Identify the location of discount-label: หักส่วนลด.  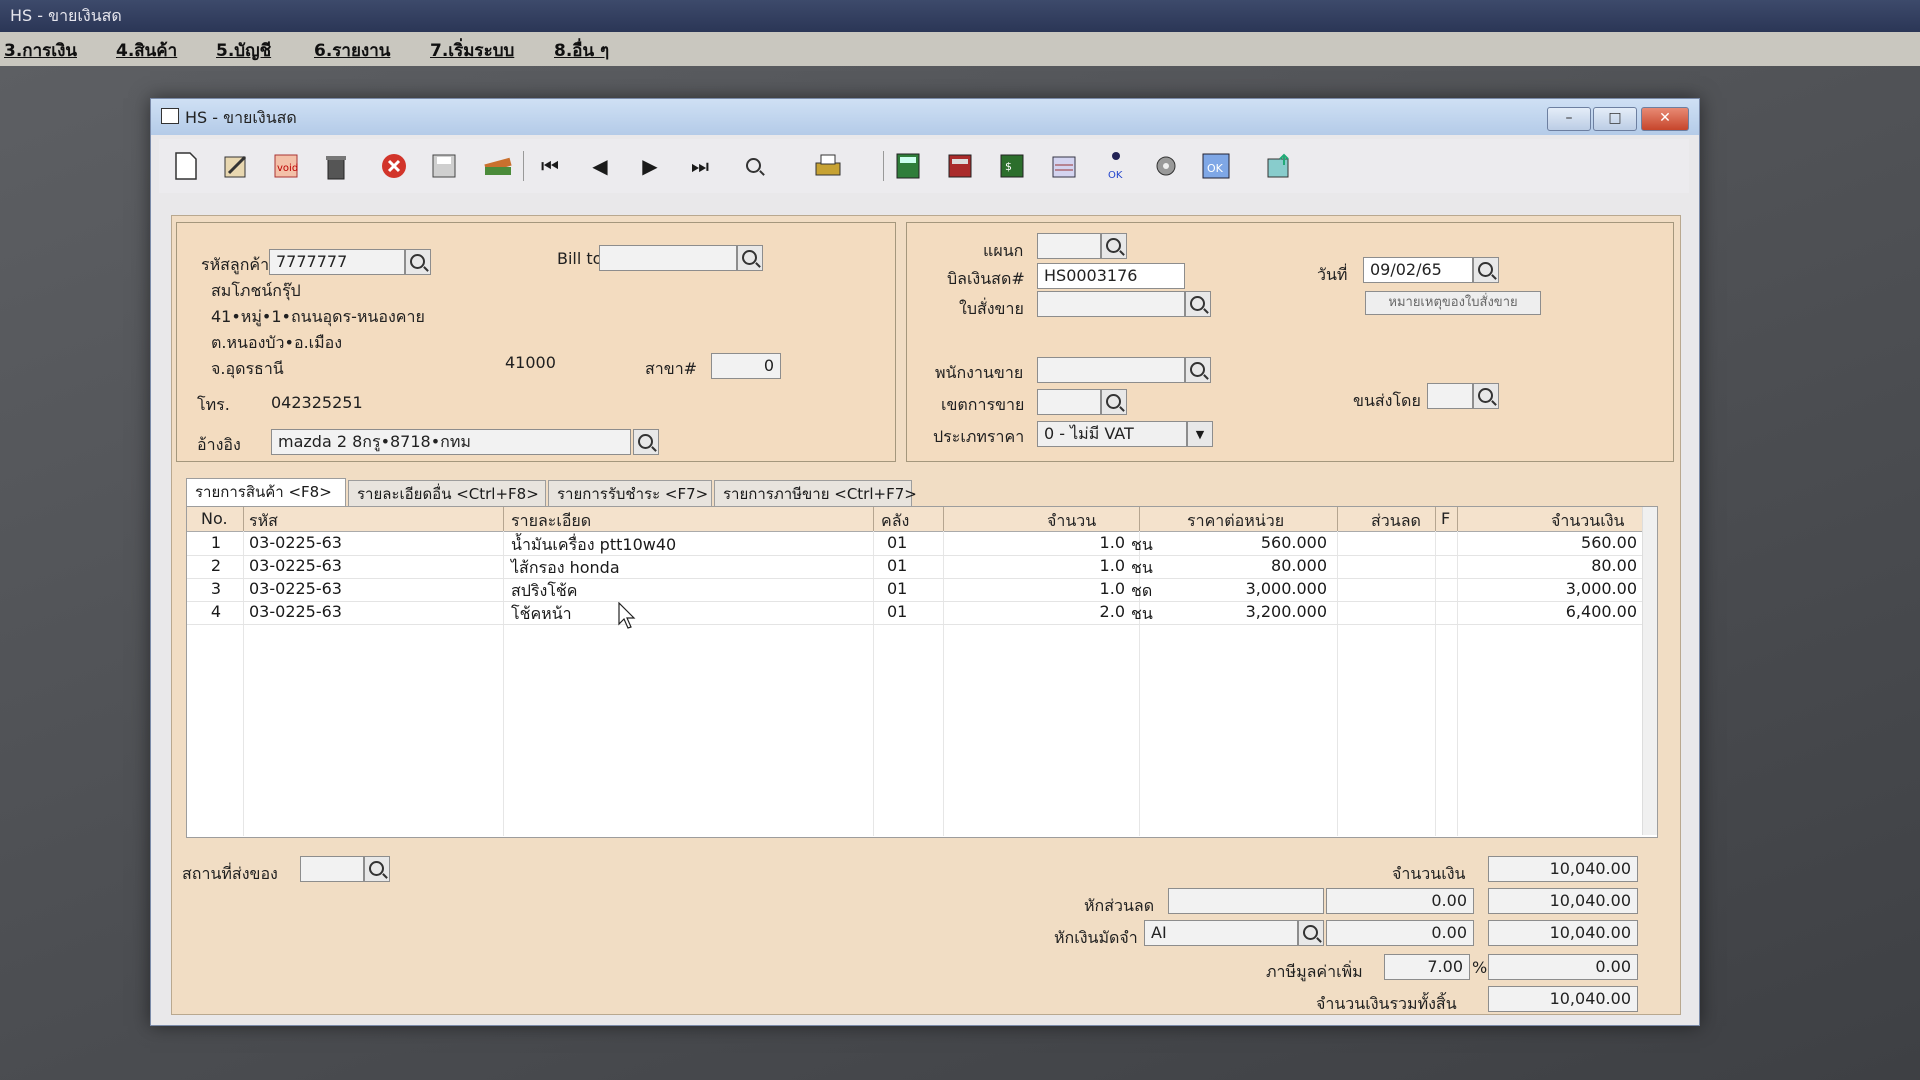
(1119, 905).